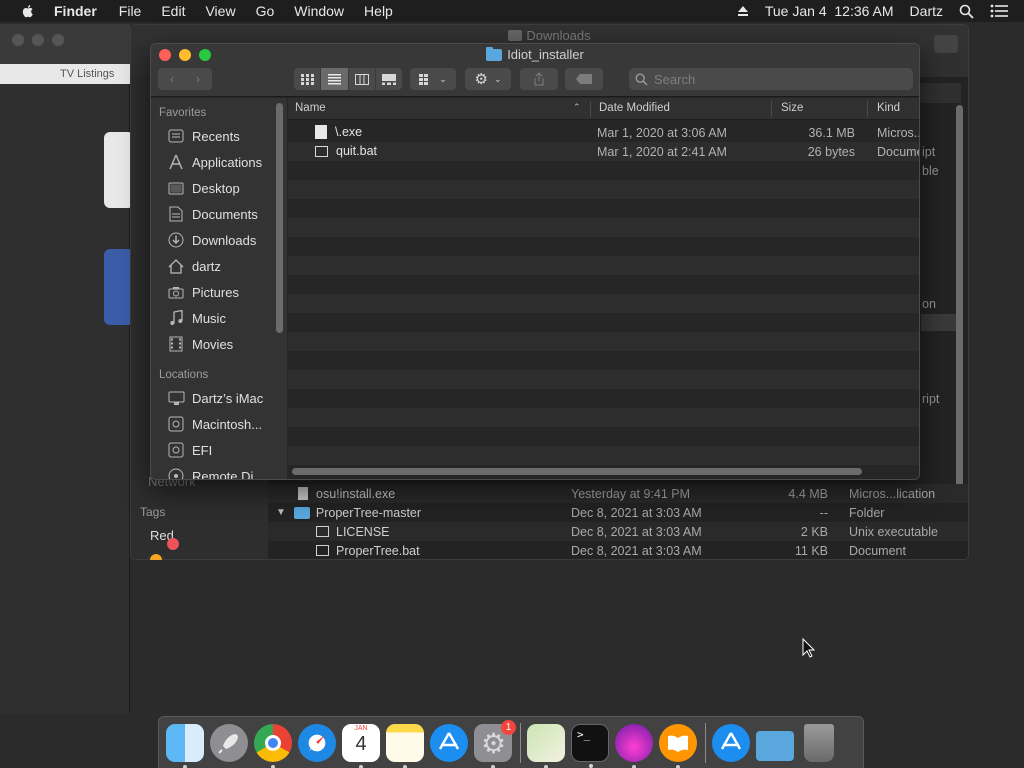 The height and width of the screenshot is (768, 1024). Describe the element at coordinates (829, 11) in the screenshot. I see `menubar-clock: Tue Jan 4 12:36 AM` at that location.